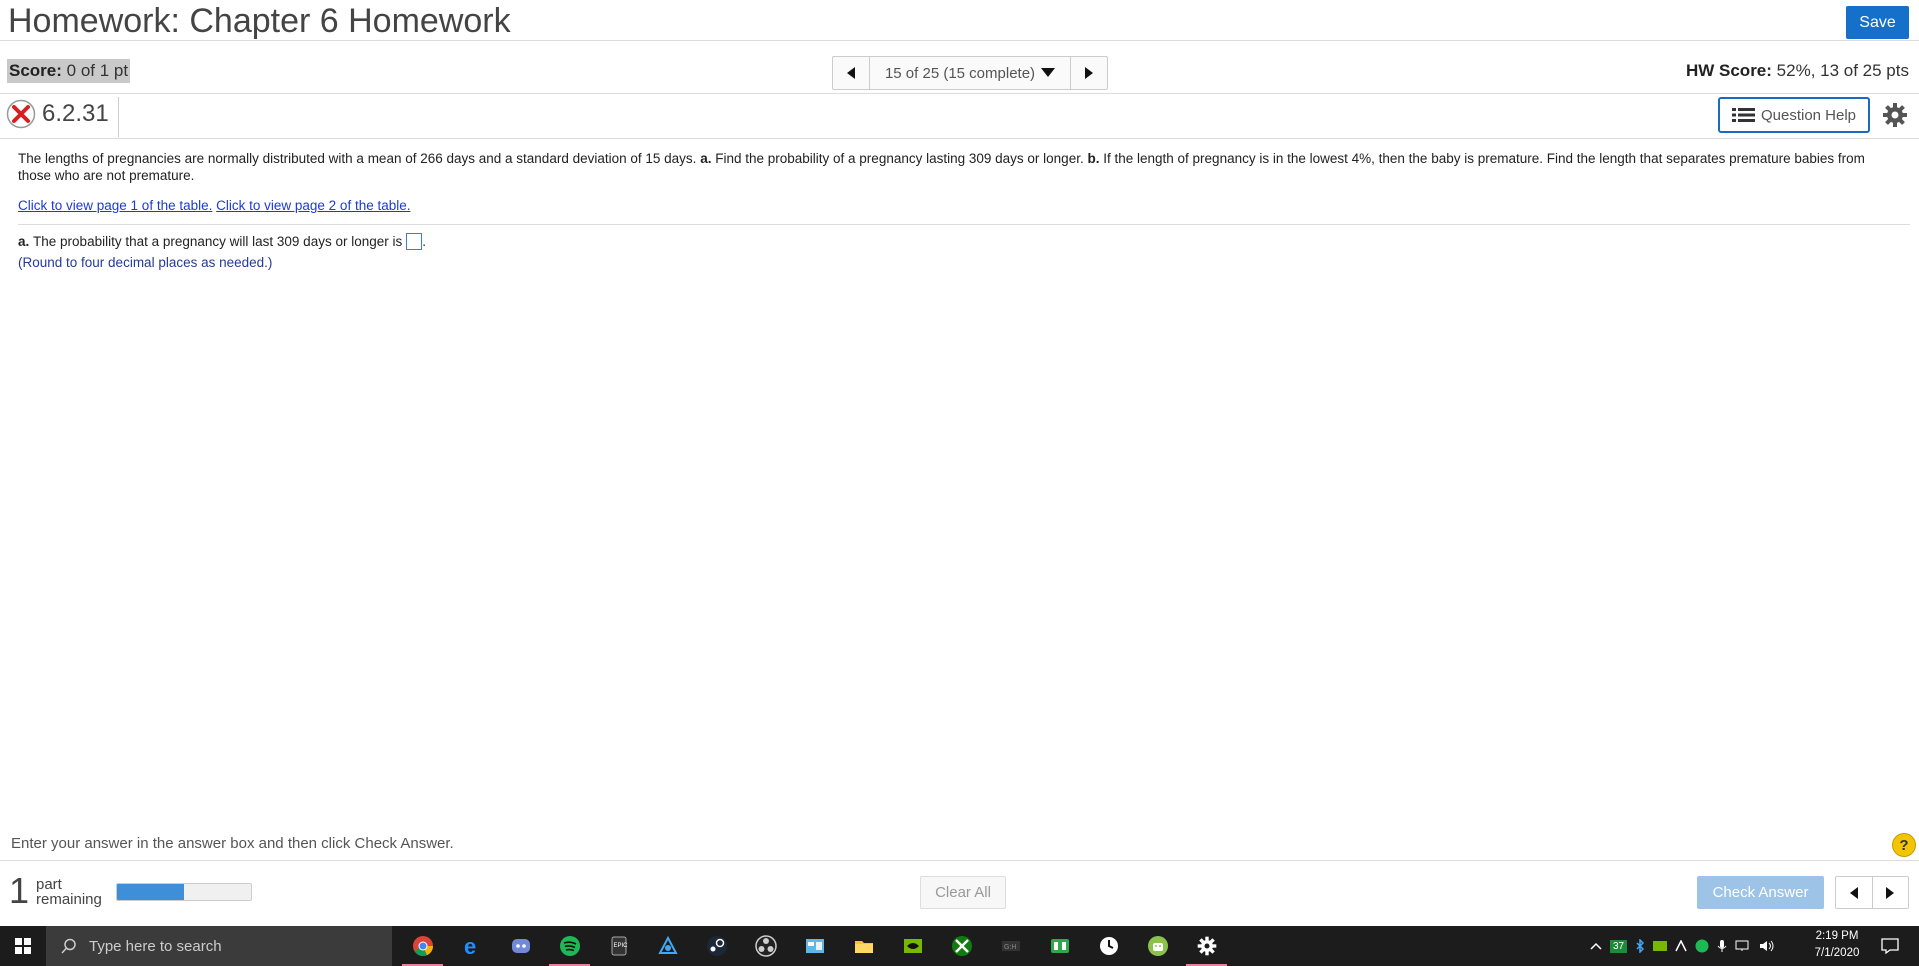  I want to click on page-title: Homework: Chapter 6 Homework, so click(259, 21).